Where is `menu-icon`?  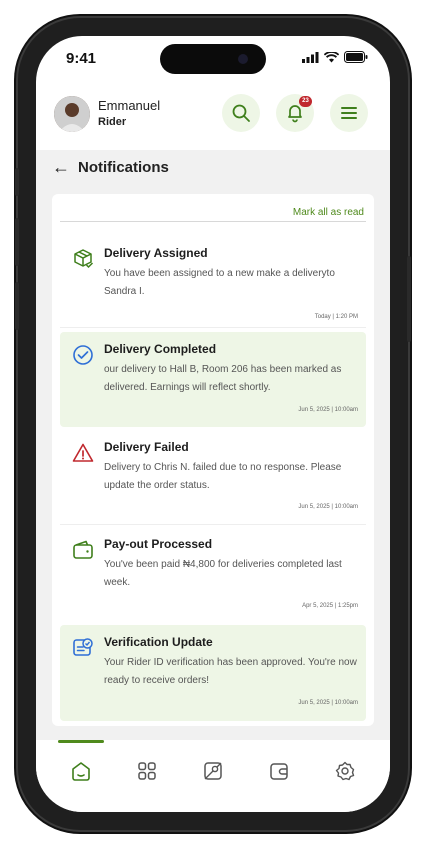 menu-icon is located at coordinates (349, 113).